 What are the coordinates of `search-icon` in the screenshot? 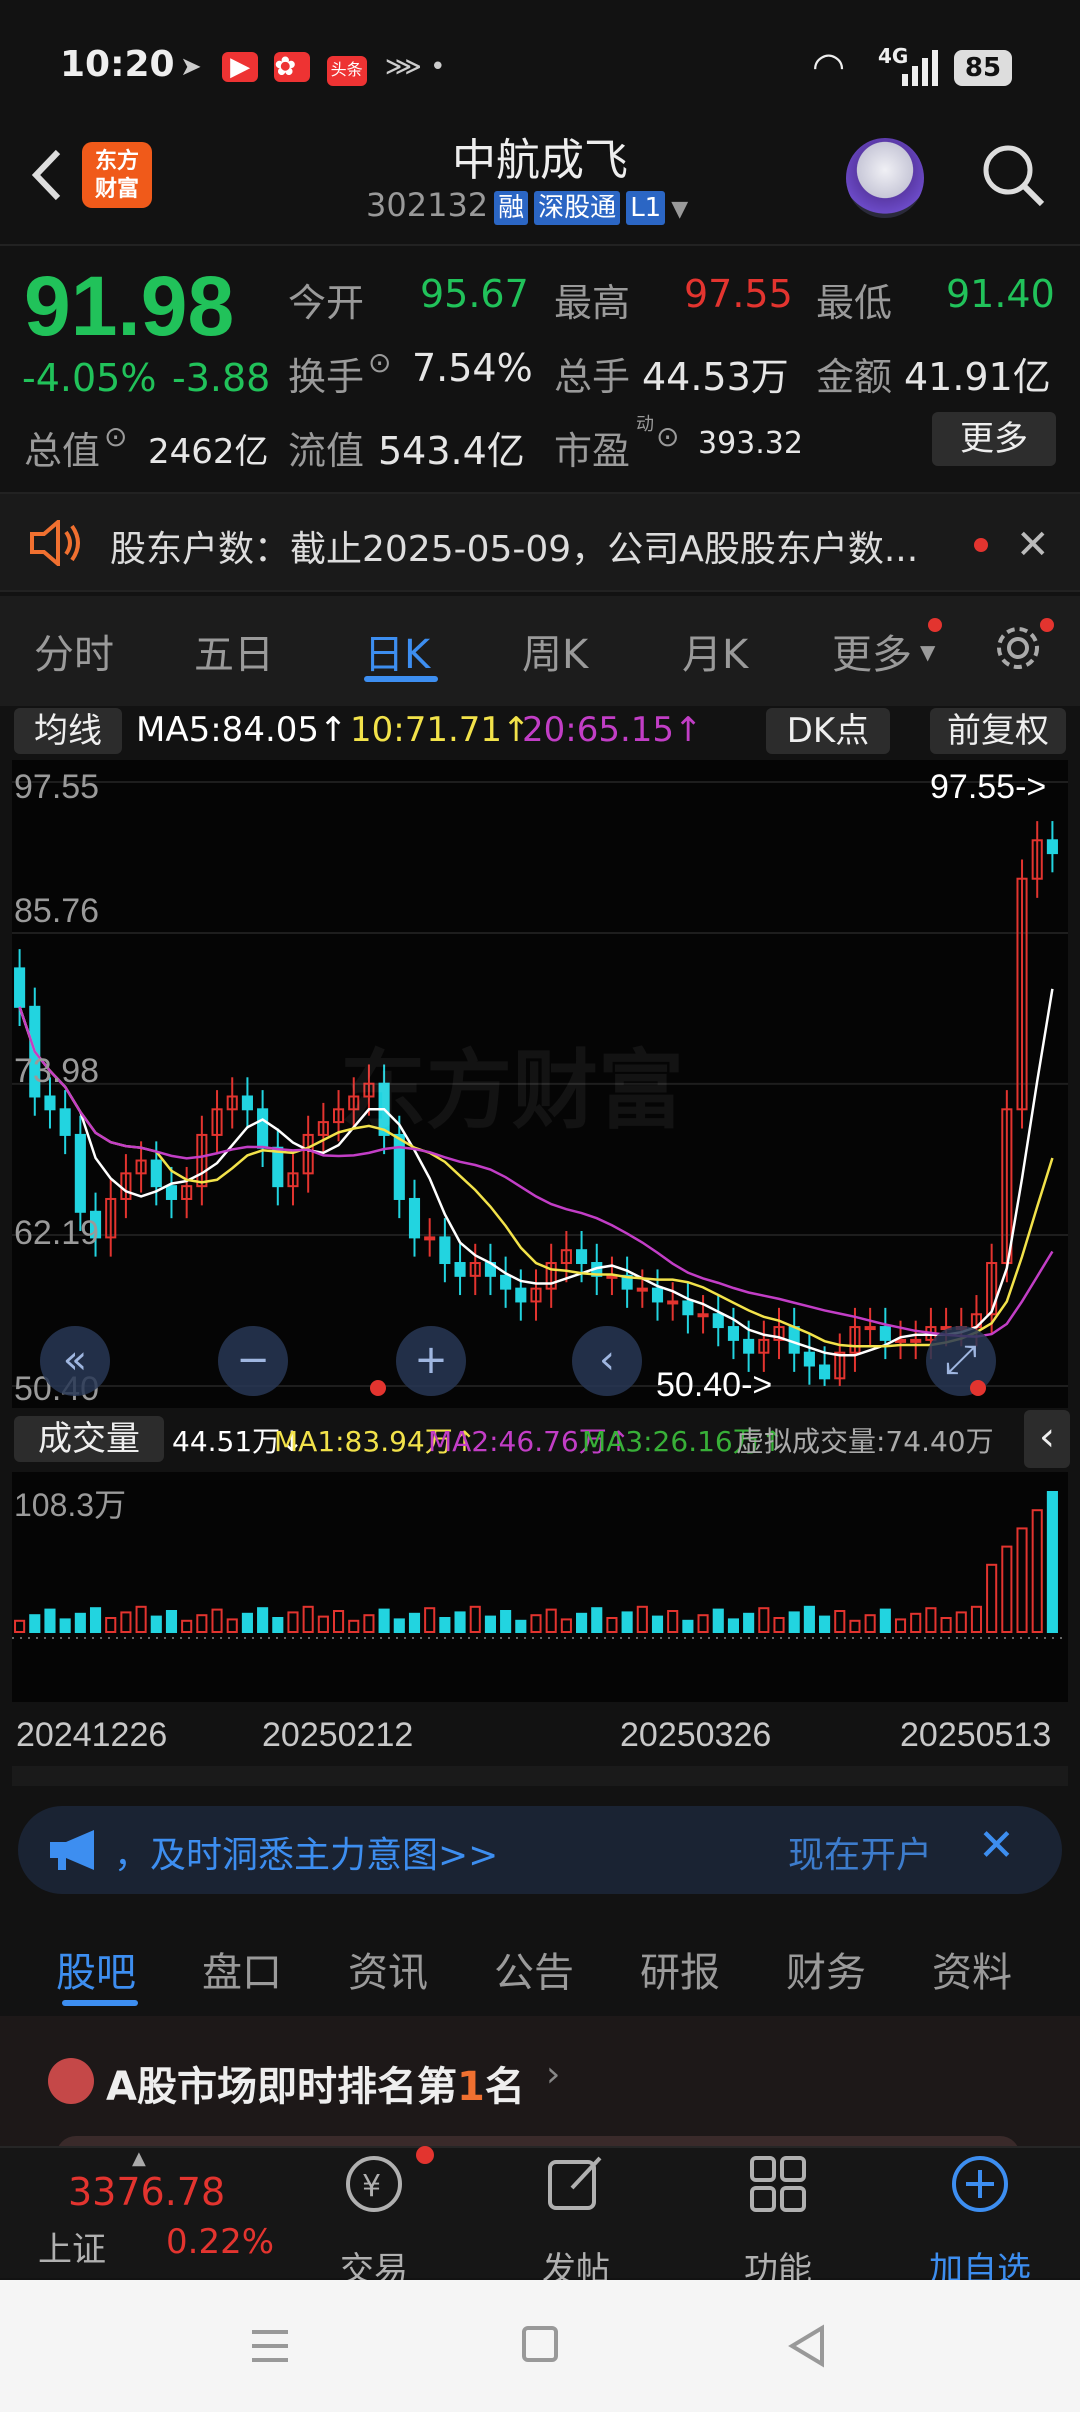 It's located at (1013, 175).